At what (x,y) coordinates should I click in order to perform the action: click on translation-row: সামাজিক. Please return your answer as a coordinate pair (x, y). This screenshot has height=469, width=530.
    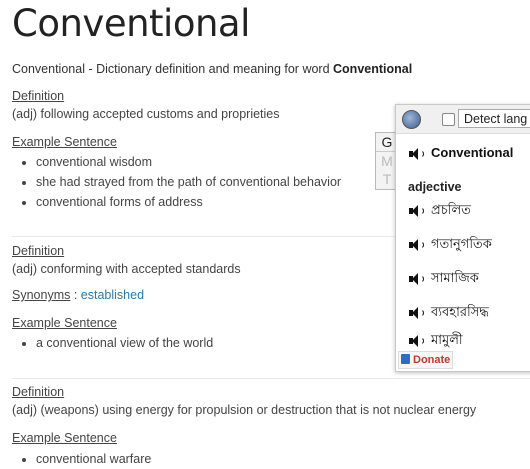
    Looking at the image, I should click on (444, 279).